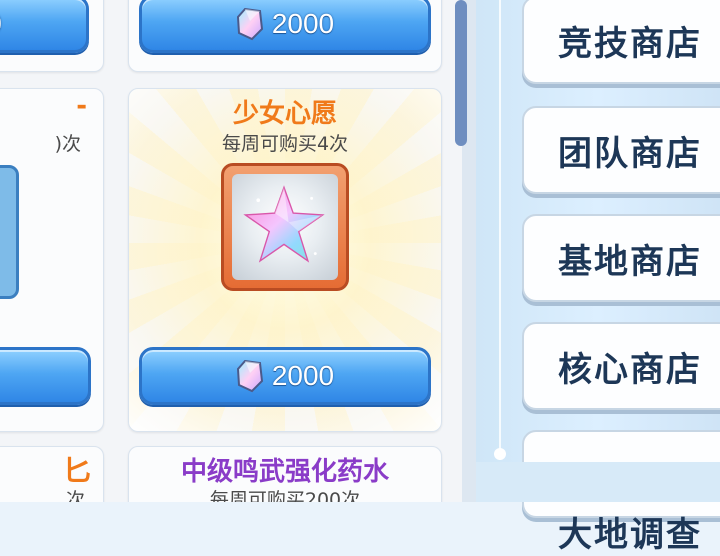 The height and width of the screenshot is (556, 720). Describe the element at coordinates (630, 535) in the screenshot. I see `nav-item-label: 大地调查` at that location.